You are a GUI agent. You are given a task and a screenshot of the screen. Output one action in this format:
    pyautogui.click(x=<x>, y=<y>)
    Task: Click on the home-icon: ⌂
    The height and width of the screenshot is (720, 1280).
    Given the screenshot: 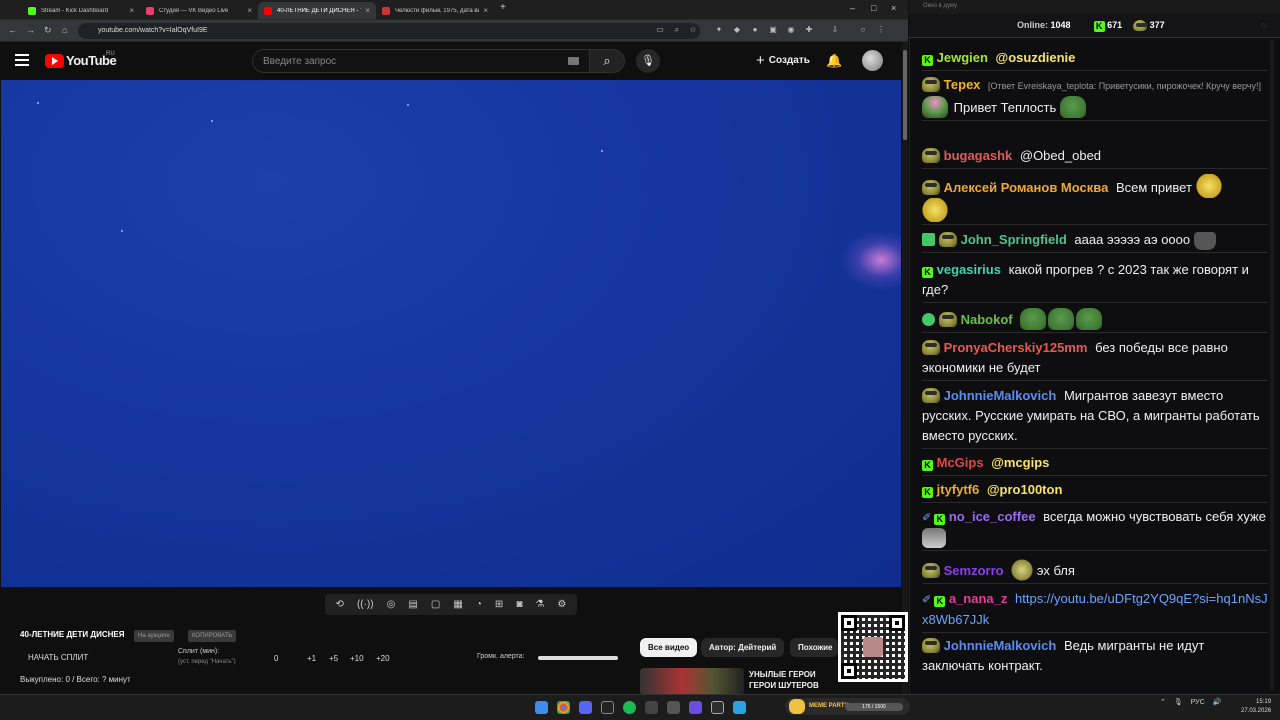 What is the action you would take?
    pyautogui.click(x=64, y=30)
    